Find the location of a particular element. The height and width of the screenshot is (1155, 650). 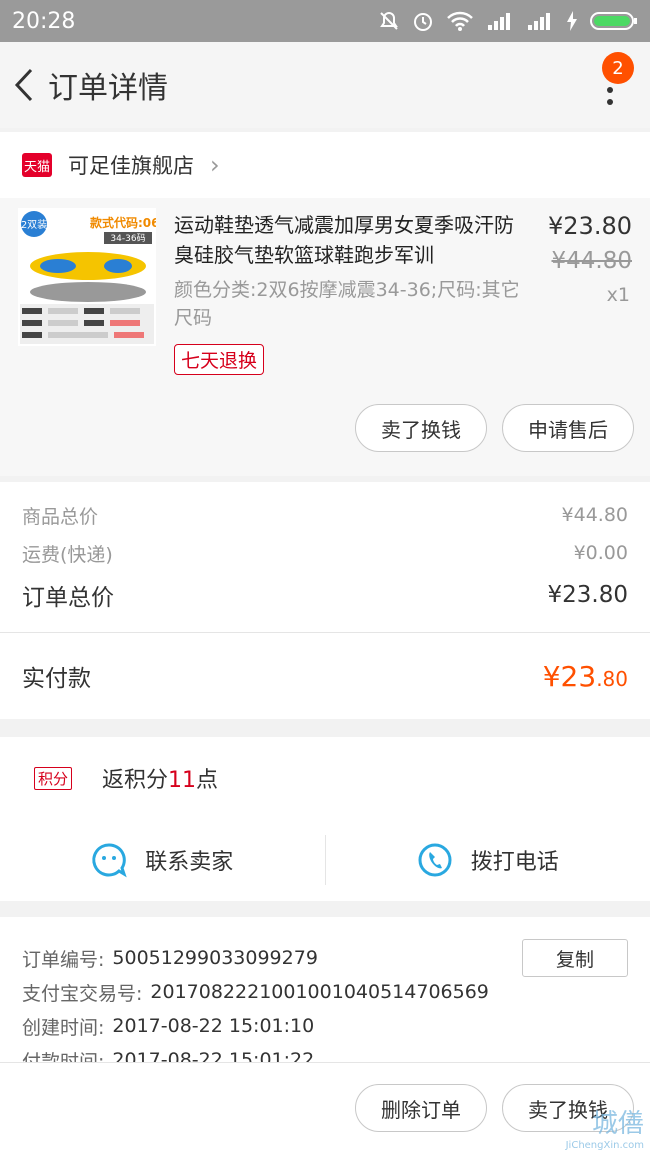

created-time-value: 2017-08-22 15:01:10 is located at coordinates (213, 1026).